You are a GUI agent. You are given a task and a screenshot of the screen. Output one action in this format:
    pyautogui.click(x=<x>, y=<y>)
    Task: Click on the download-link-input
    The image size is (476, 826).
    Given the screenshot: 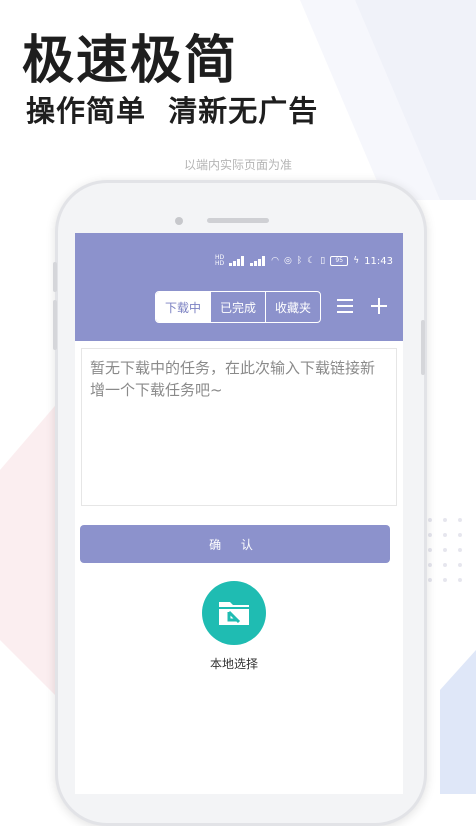 What is the action you would take?
    pyautogui.click(x=239, y=427)
    